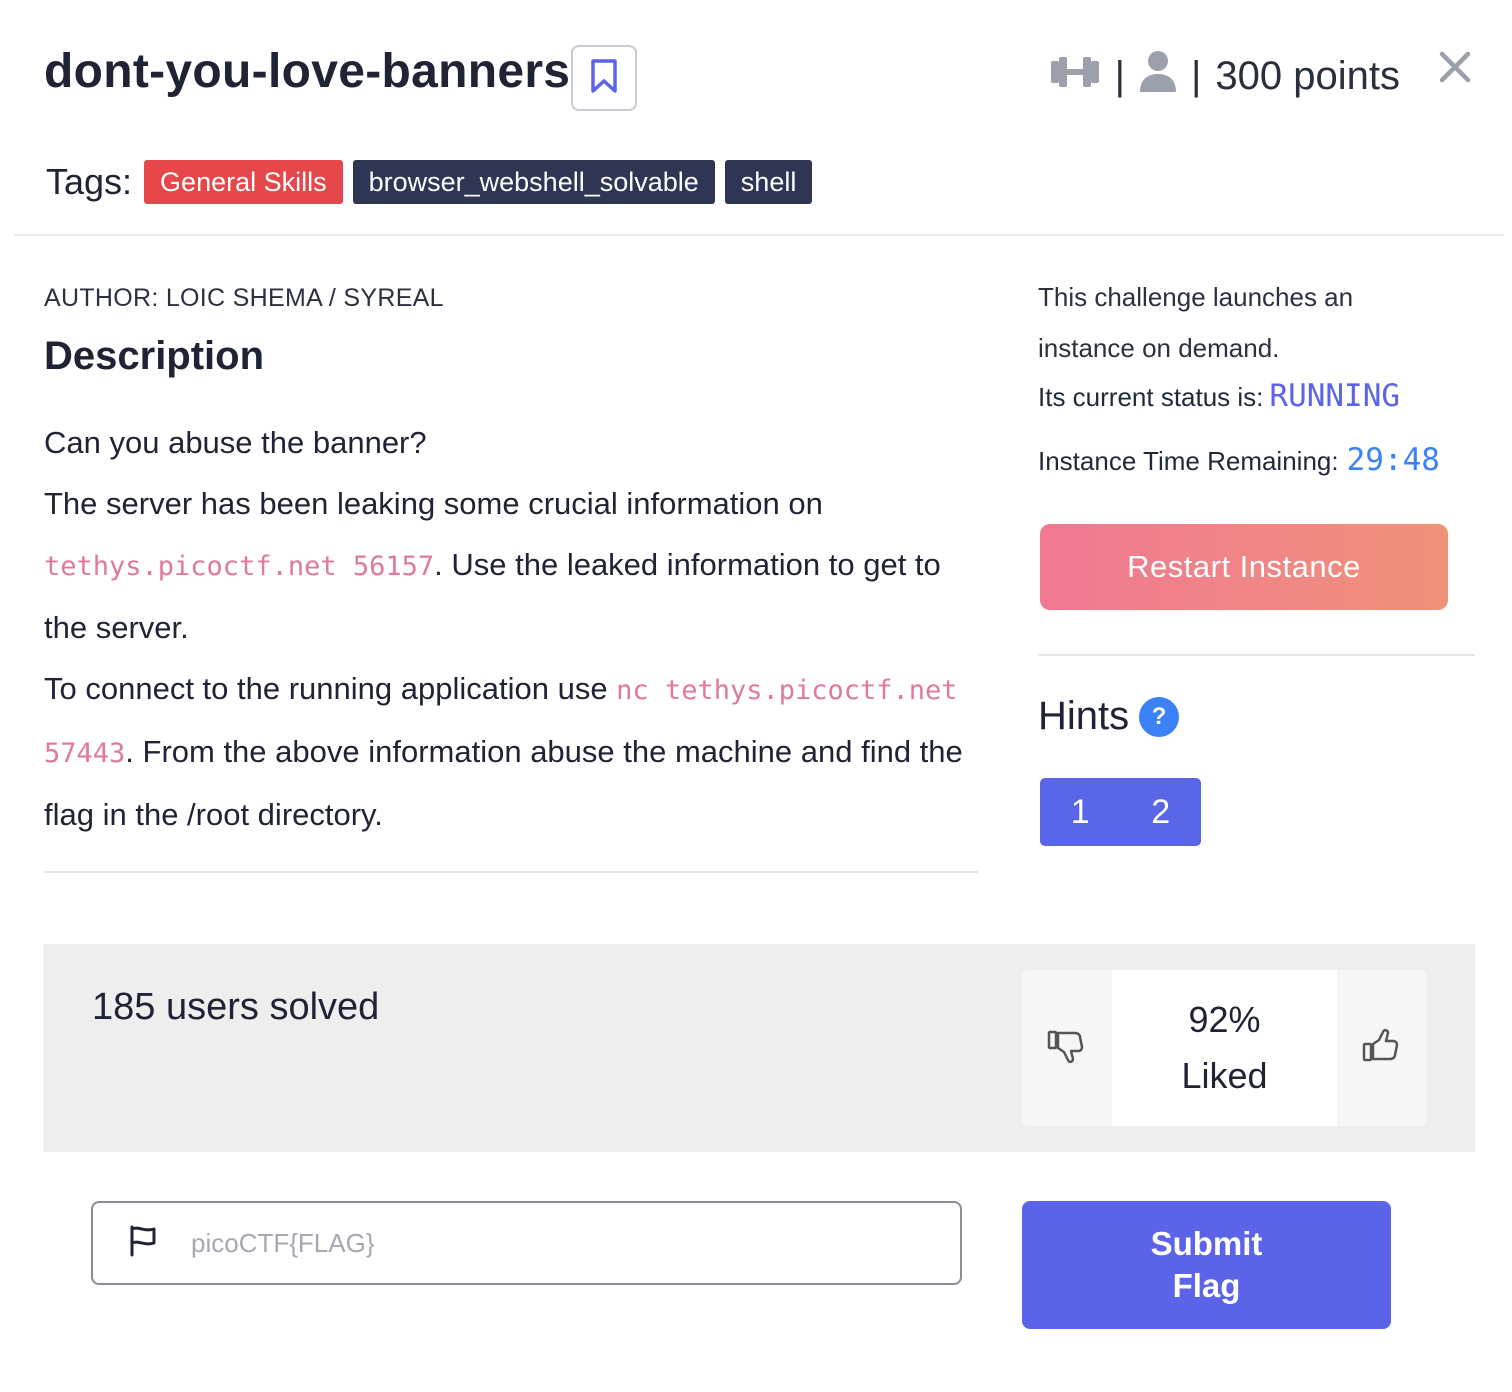  Describe the element at coordinates (759, 1048) in the screenshot. I see `stats-panel: 185 users solved 92% Liked` at that location.